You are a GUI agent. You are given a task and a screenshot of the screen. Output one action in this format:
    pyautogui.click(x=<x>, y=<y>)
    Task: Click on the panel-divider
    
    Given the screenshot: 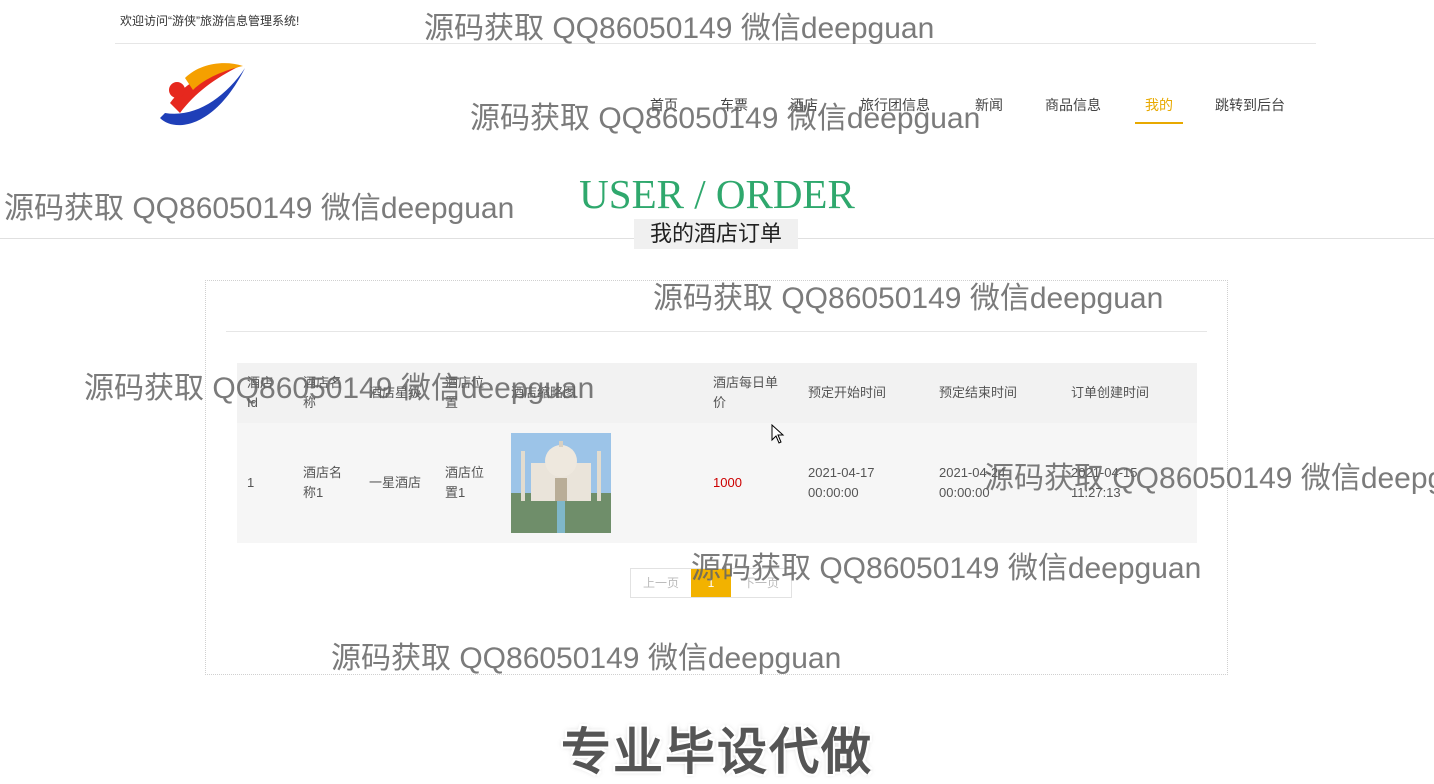 What is the action you would take?
    pyautogui.click(x=716, y=331)
    